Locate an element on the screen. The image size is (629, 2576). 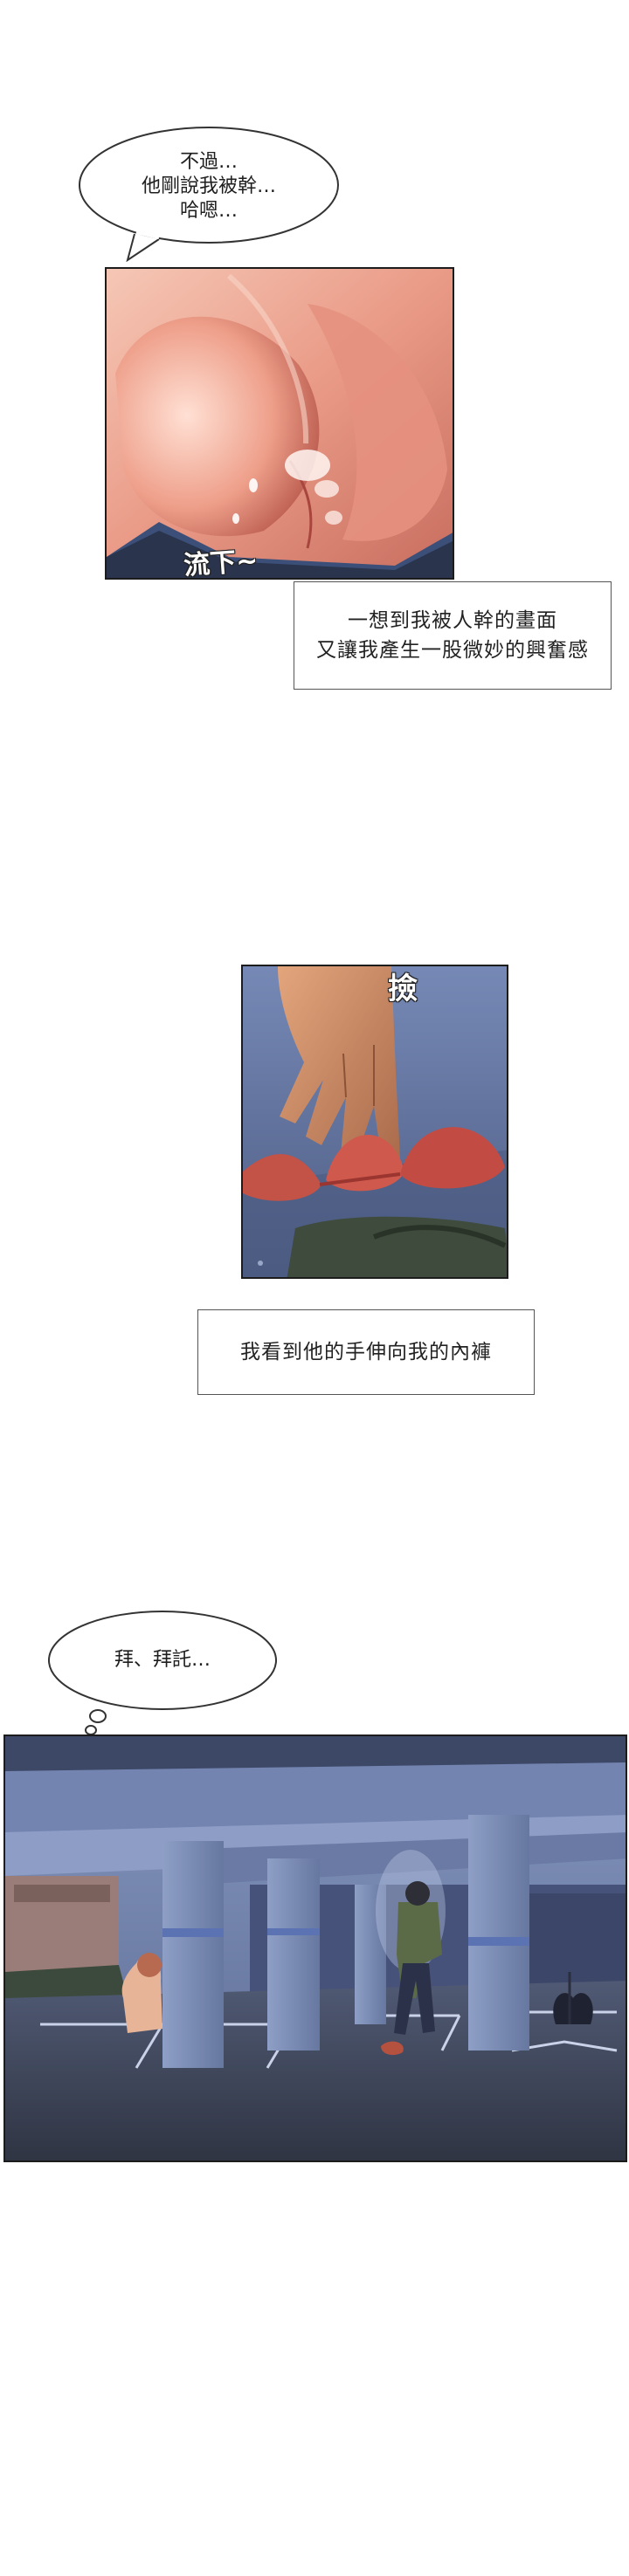
thought-bubble-shape is located at coordinates (162, 1673).